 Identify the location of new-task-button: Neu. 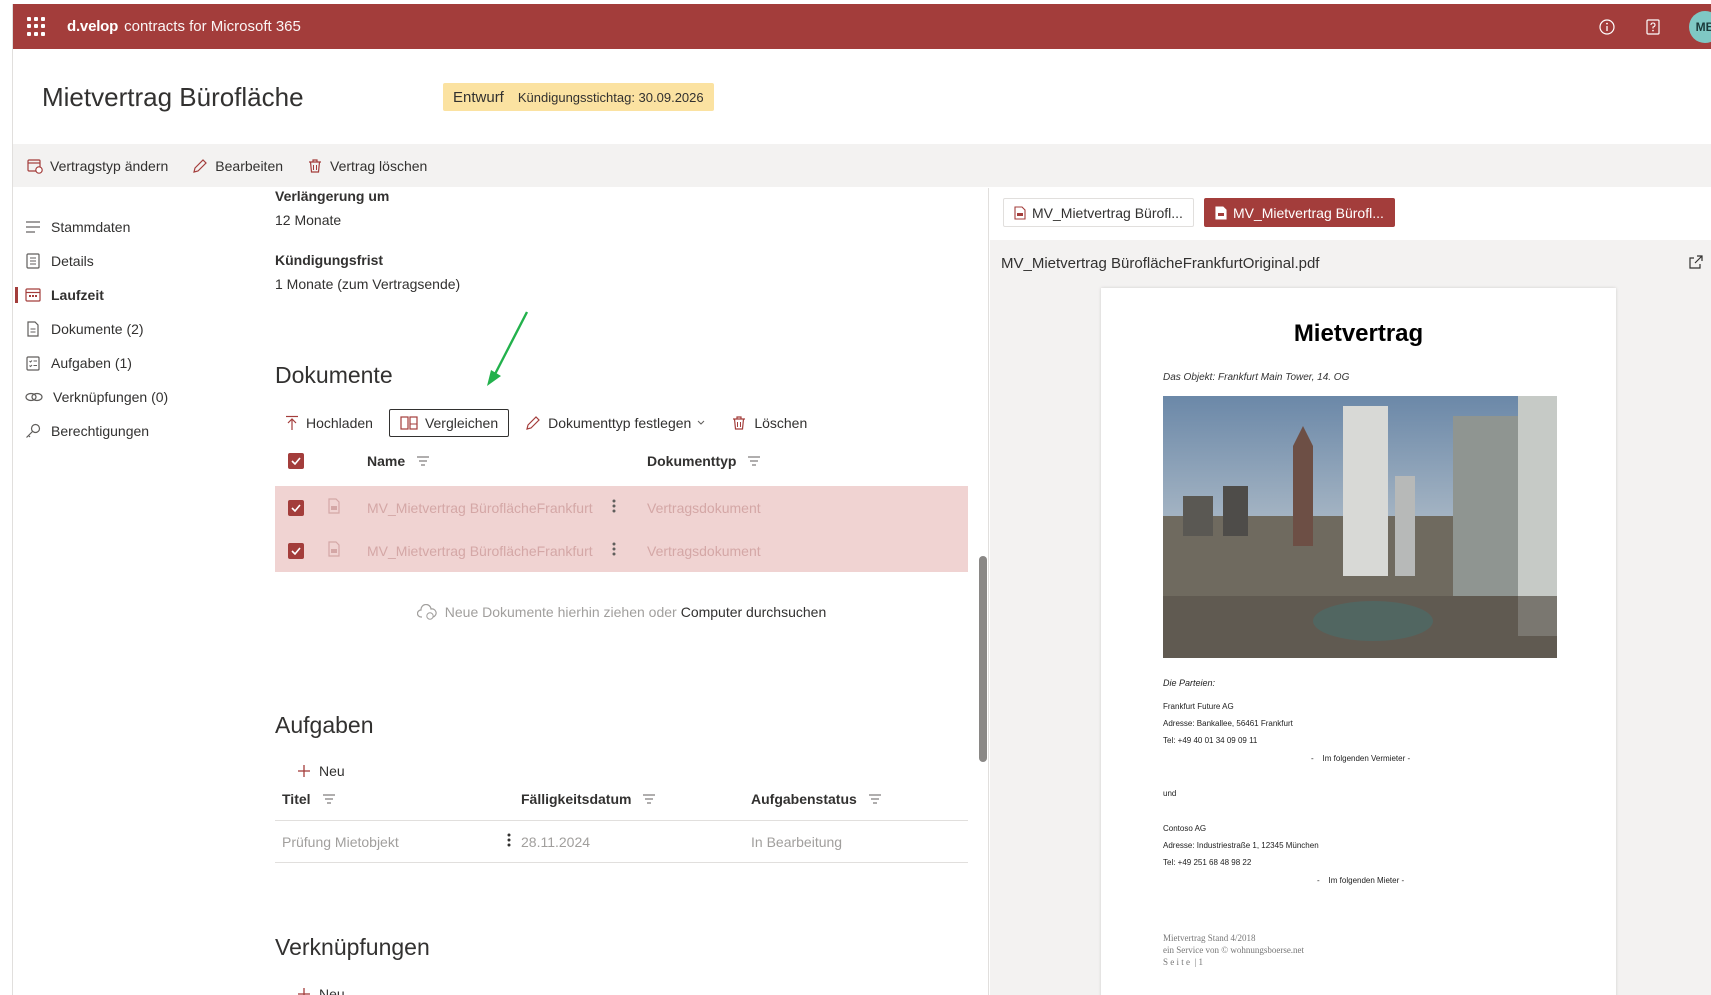
(321, 771).